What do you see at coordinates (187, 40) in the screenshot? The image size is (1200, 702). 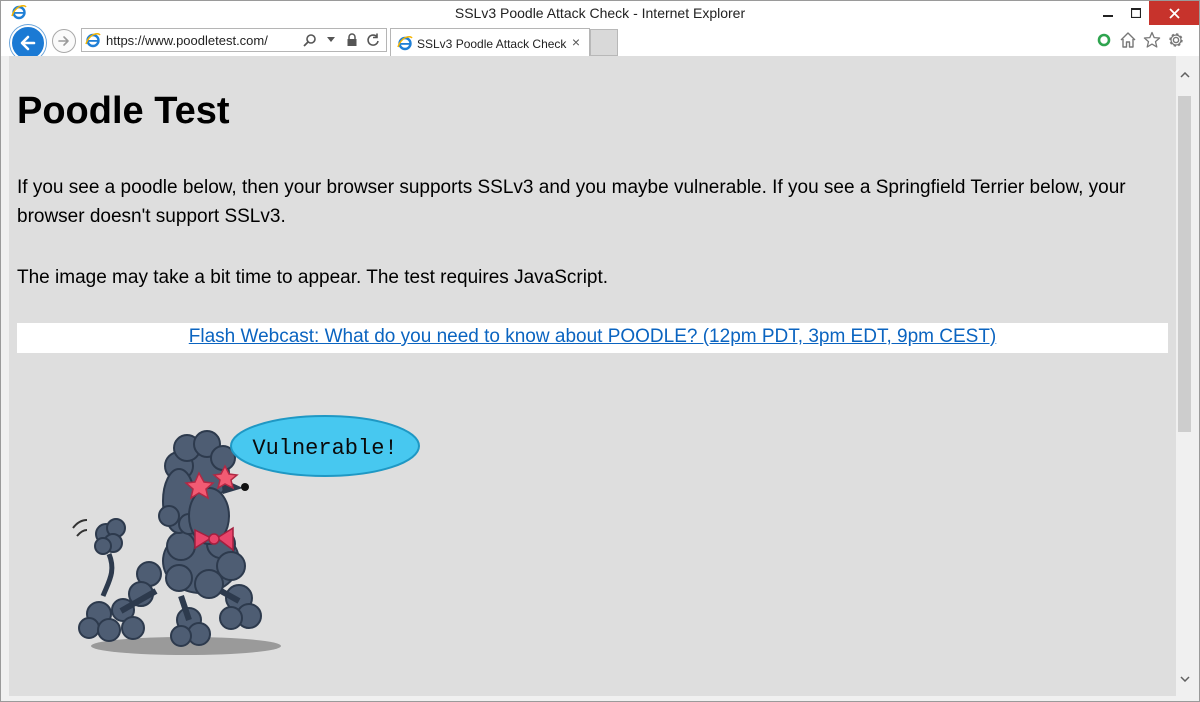 I see `url-text: https://www.poodletest.com/` at bounding box center [187, 40].